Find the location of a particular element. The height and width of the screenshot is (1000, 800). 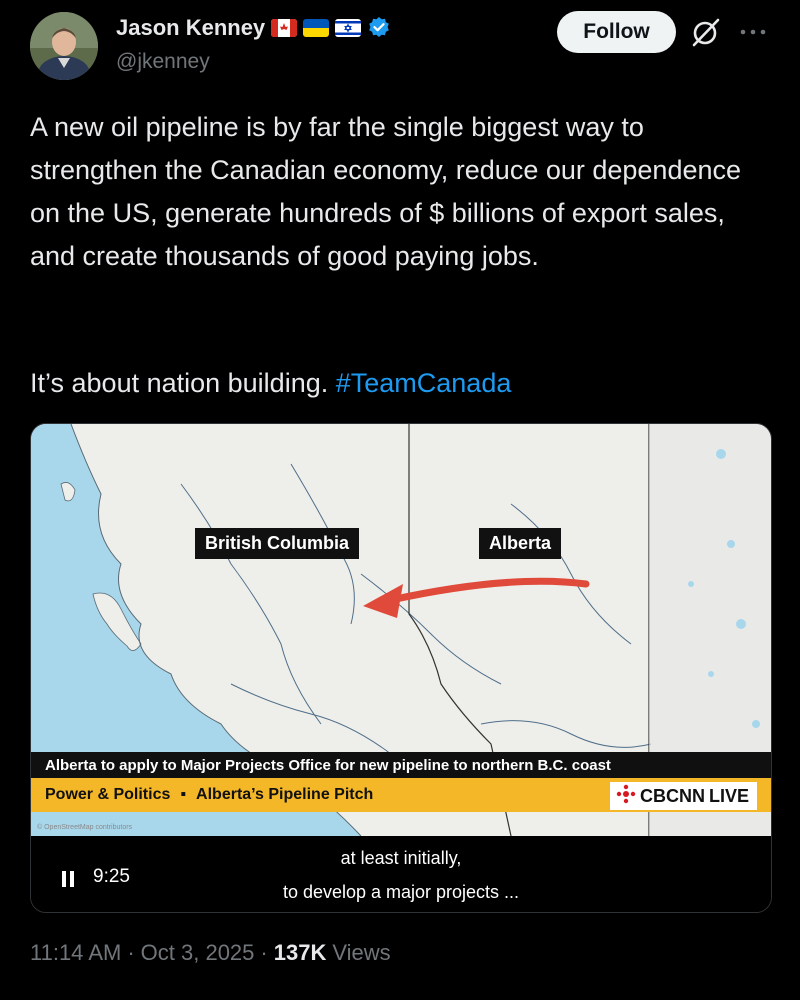

map-credit: © OpenStreetMap contributors is located at coordinates (85, 827).